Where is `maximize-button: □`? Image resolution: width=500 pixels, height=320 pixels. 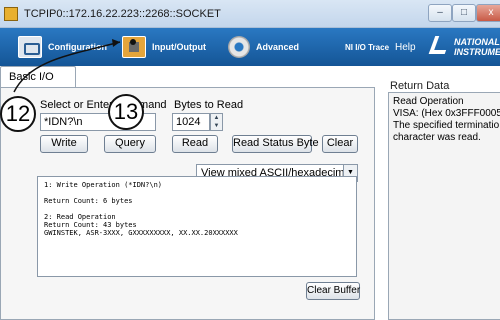
maximize-button: □ is located at coordinates (464, 13).